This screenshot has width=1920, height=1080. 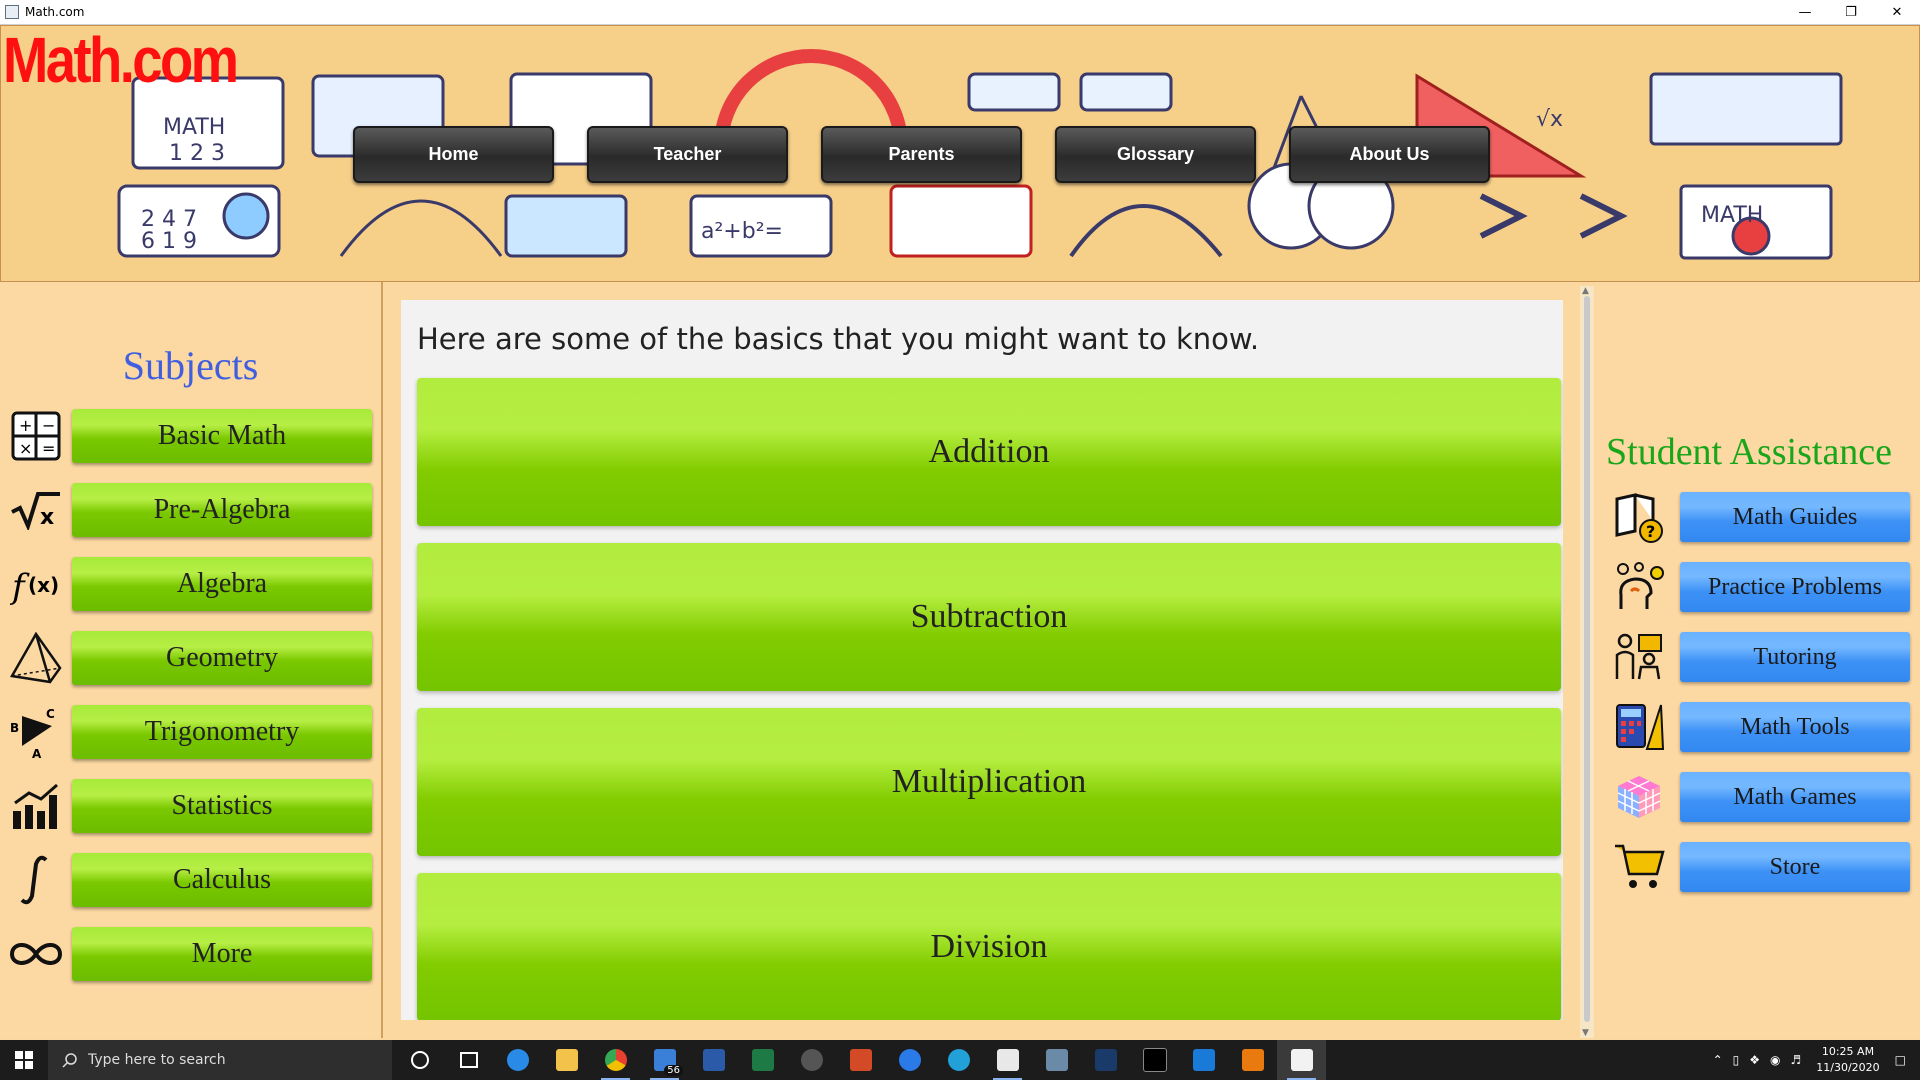 I want to click on subject-more-button: More, so click(x=222, y=954).